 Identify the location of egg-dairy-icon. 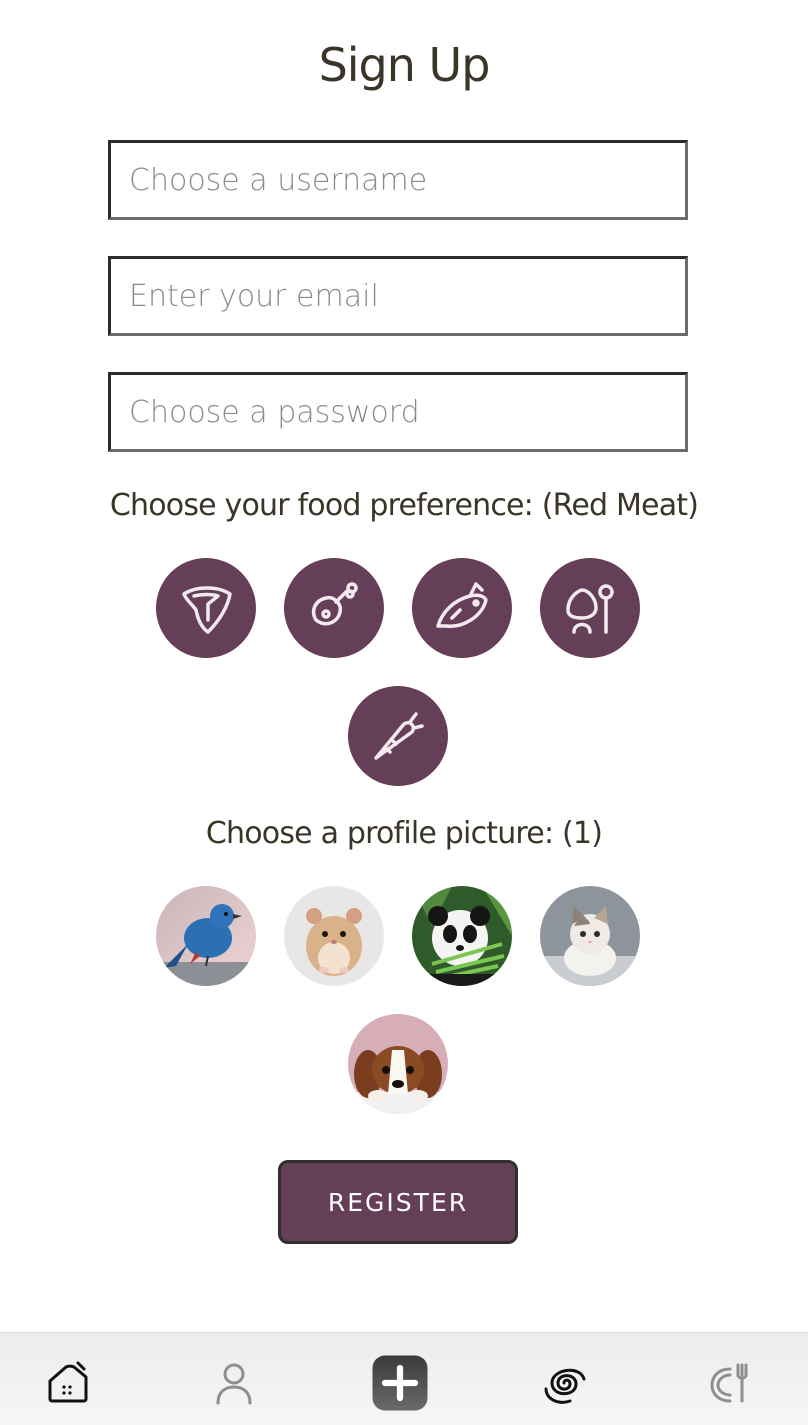
(590, 609).